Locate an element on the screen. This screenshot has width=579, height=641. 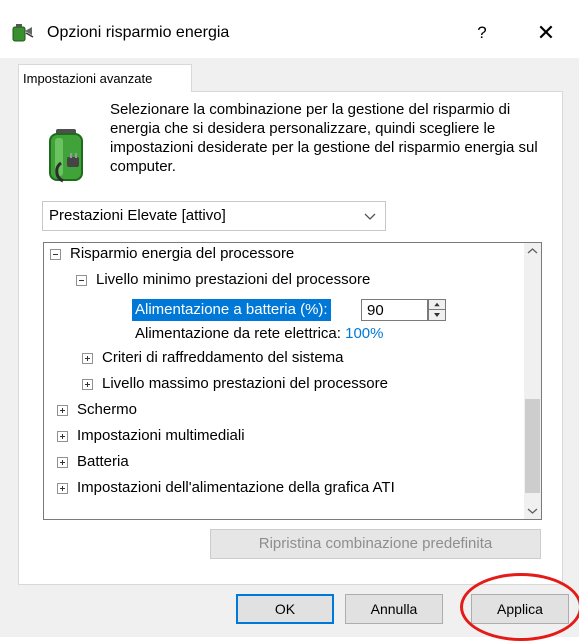
tree-item-label: Risparmio energia del processore is located at coordinates (182, 253).